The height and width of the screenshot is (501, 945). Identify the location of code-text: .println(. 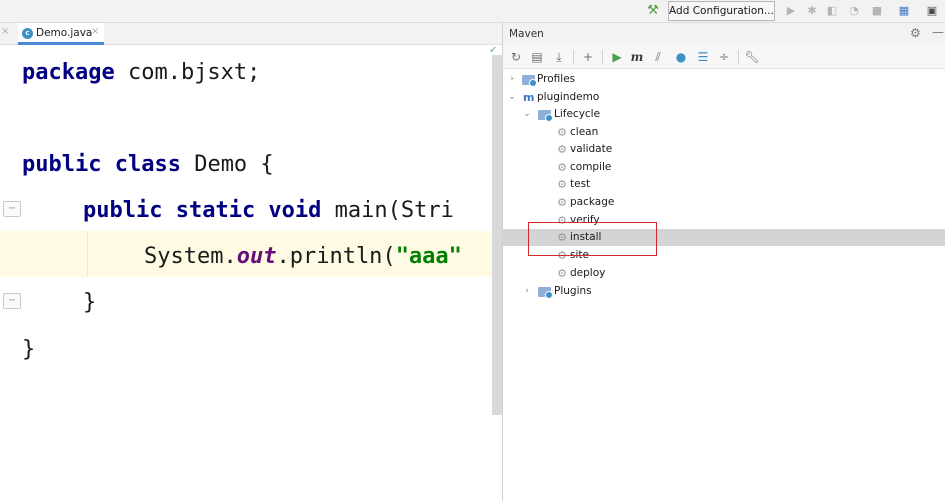
(336, 256).